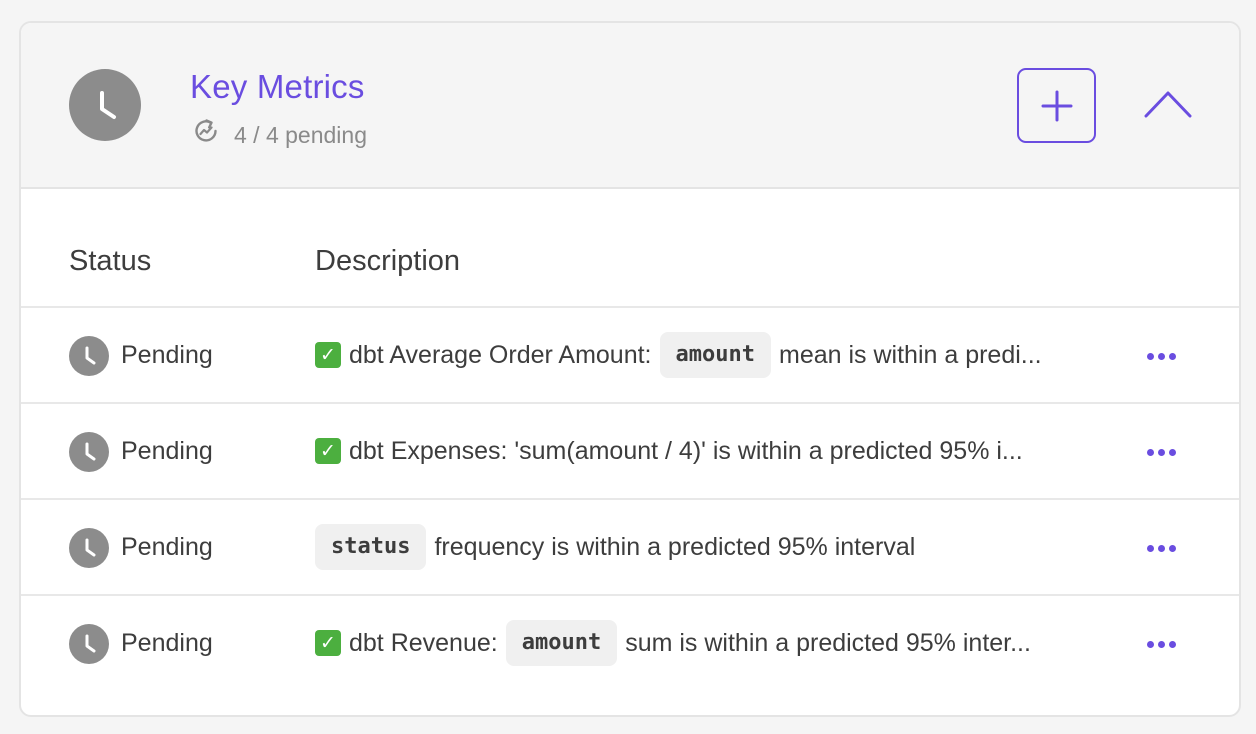 This screenshot has width=1256, height=734. I want to click on pending-summary: 4 / 4 pending, so click(279, 134).